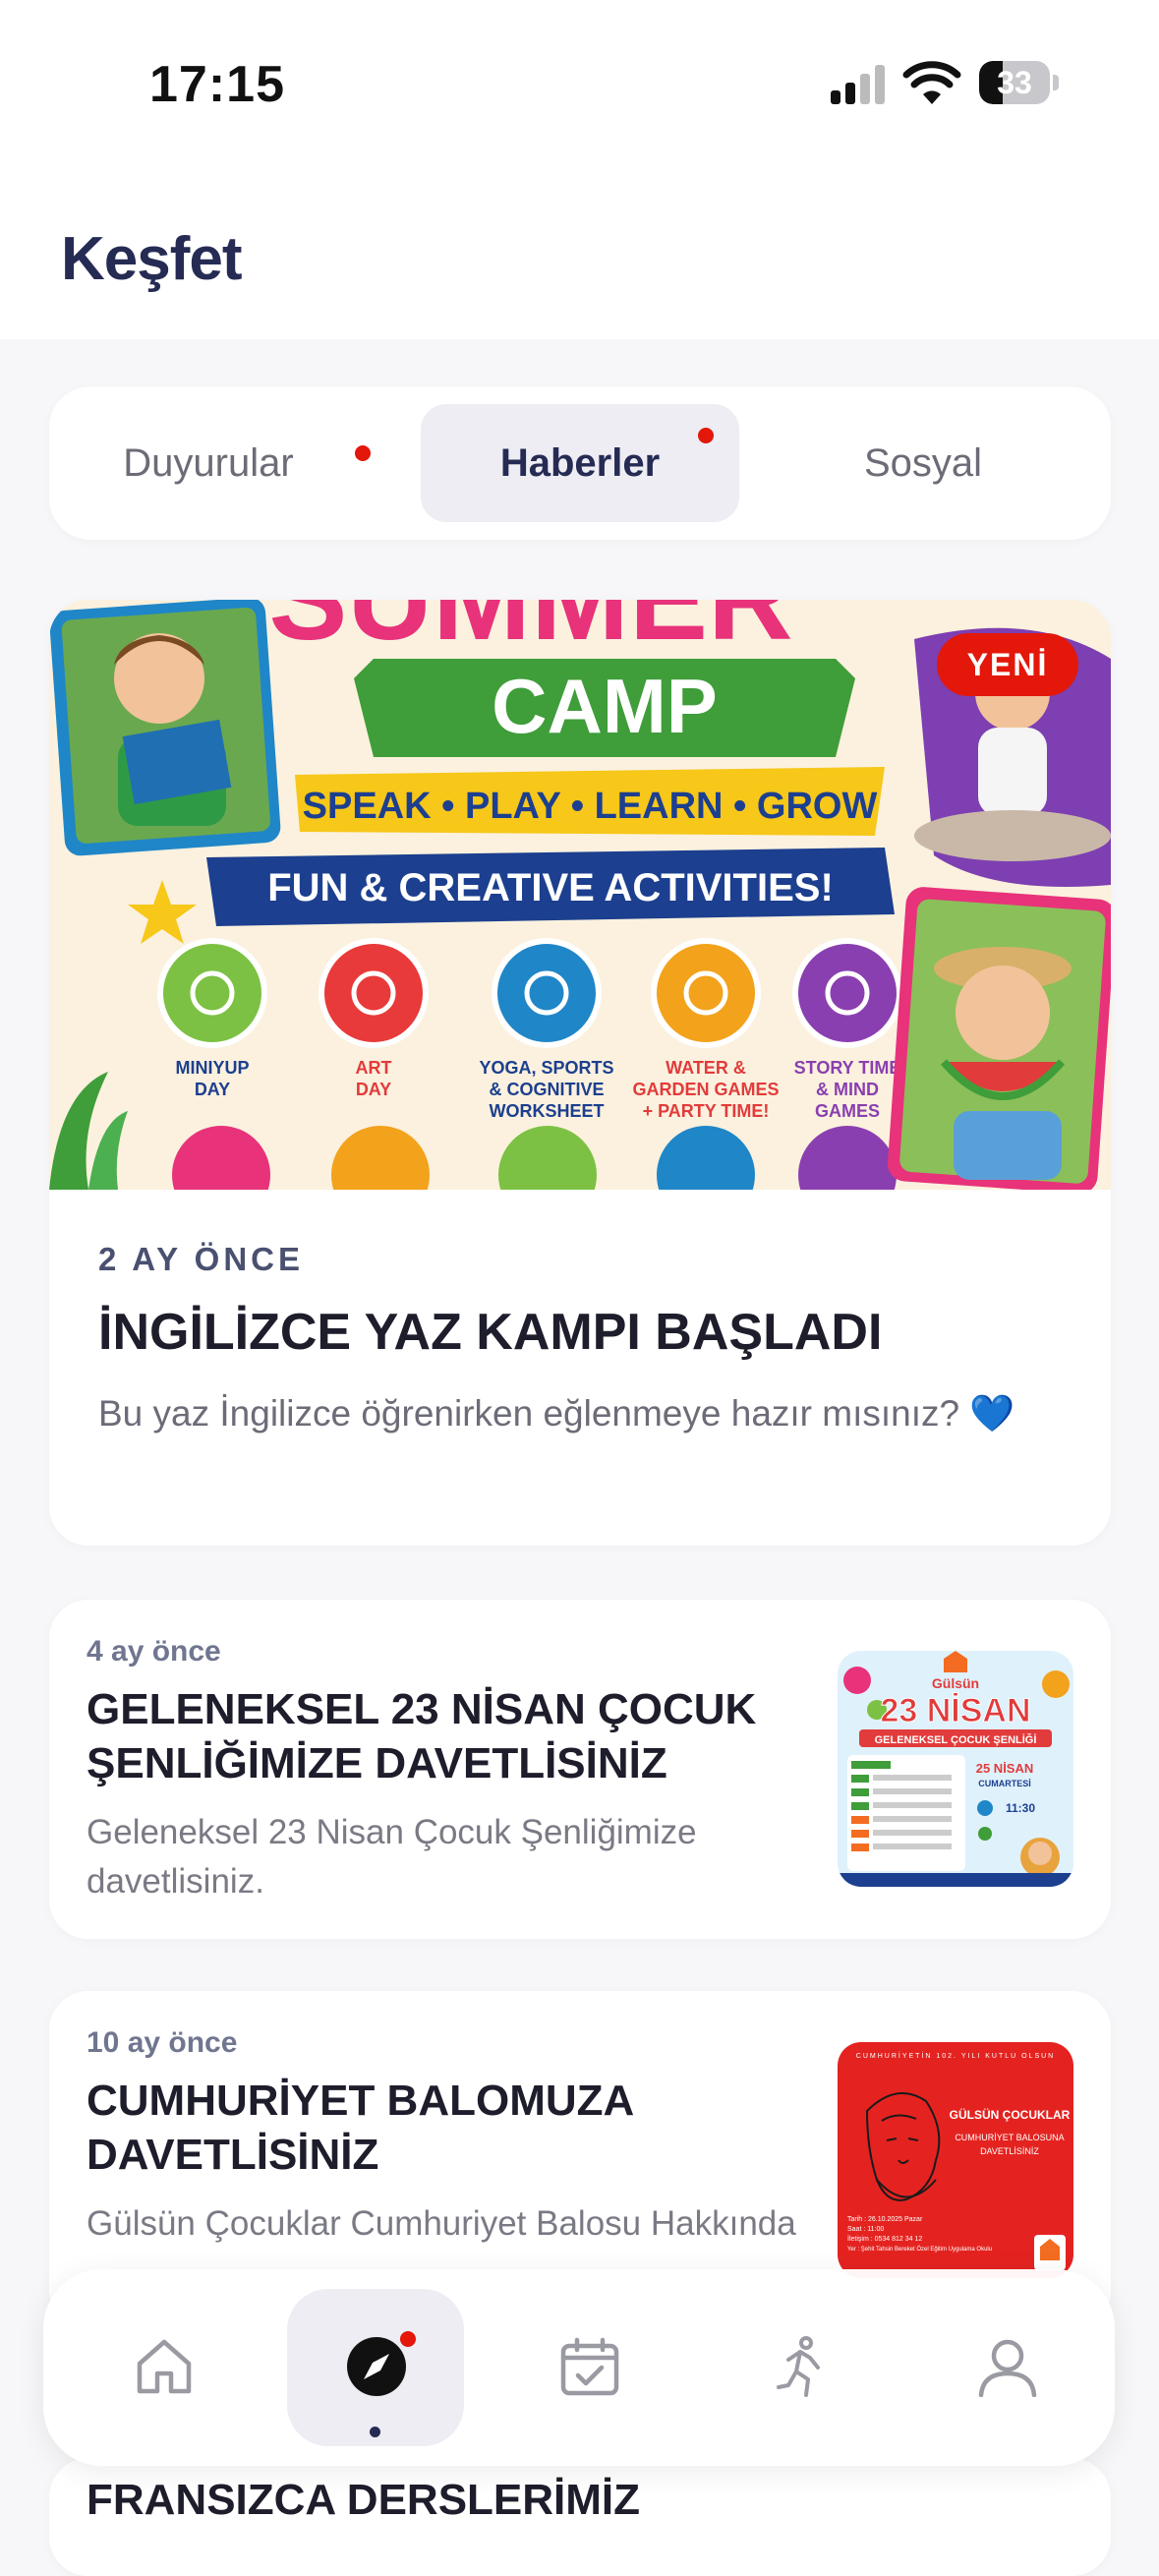 This screenshot has height=2576, width=1159. Describe the element at coordinates (706, 1068) in the screenshot. I see `activity-label: WATER &` at that location.